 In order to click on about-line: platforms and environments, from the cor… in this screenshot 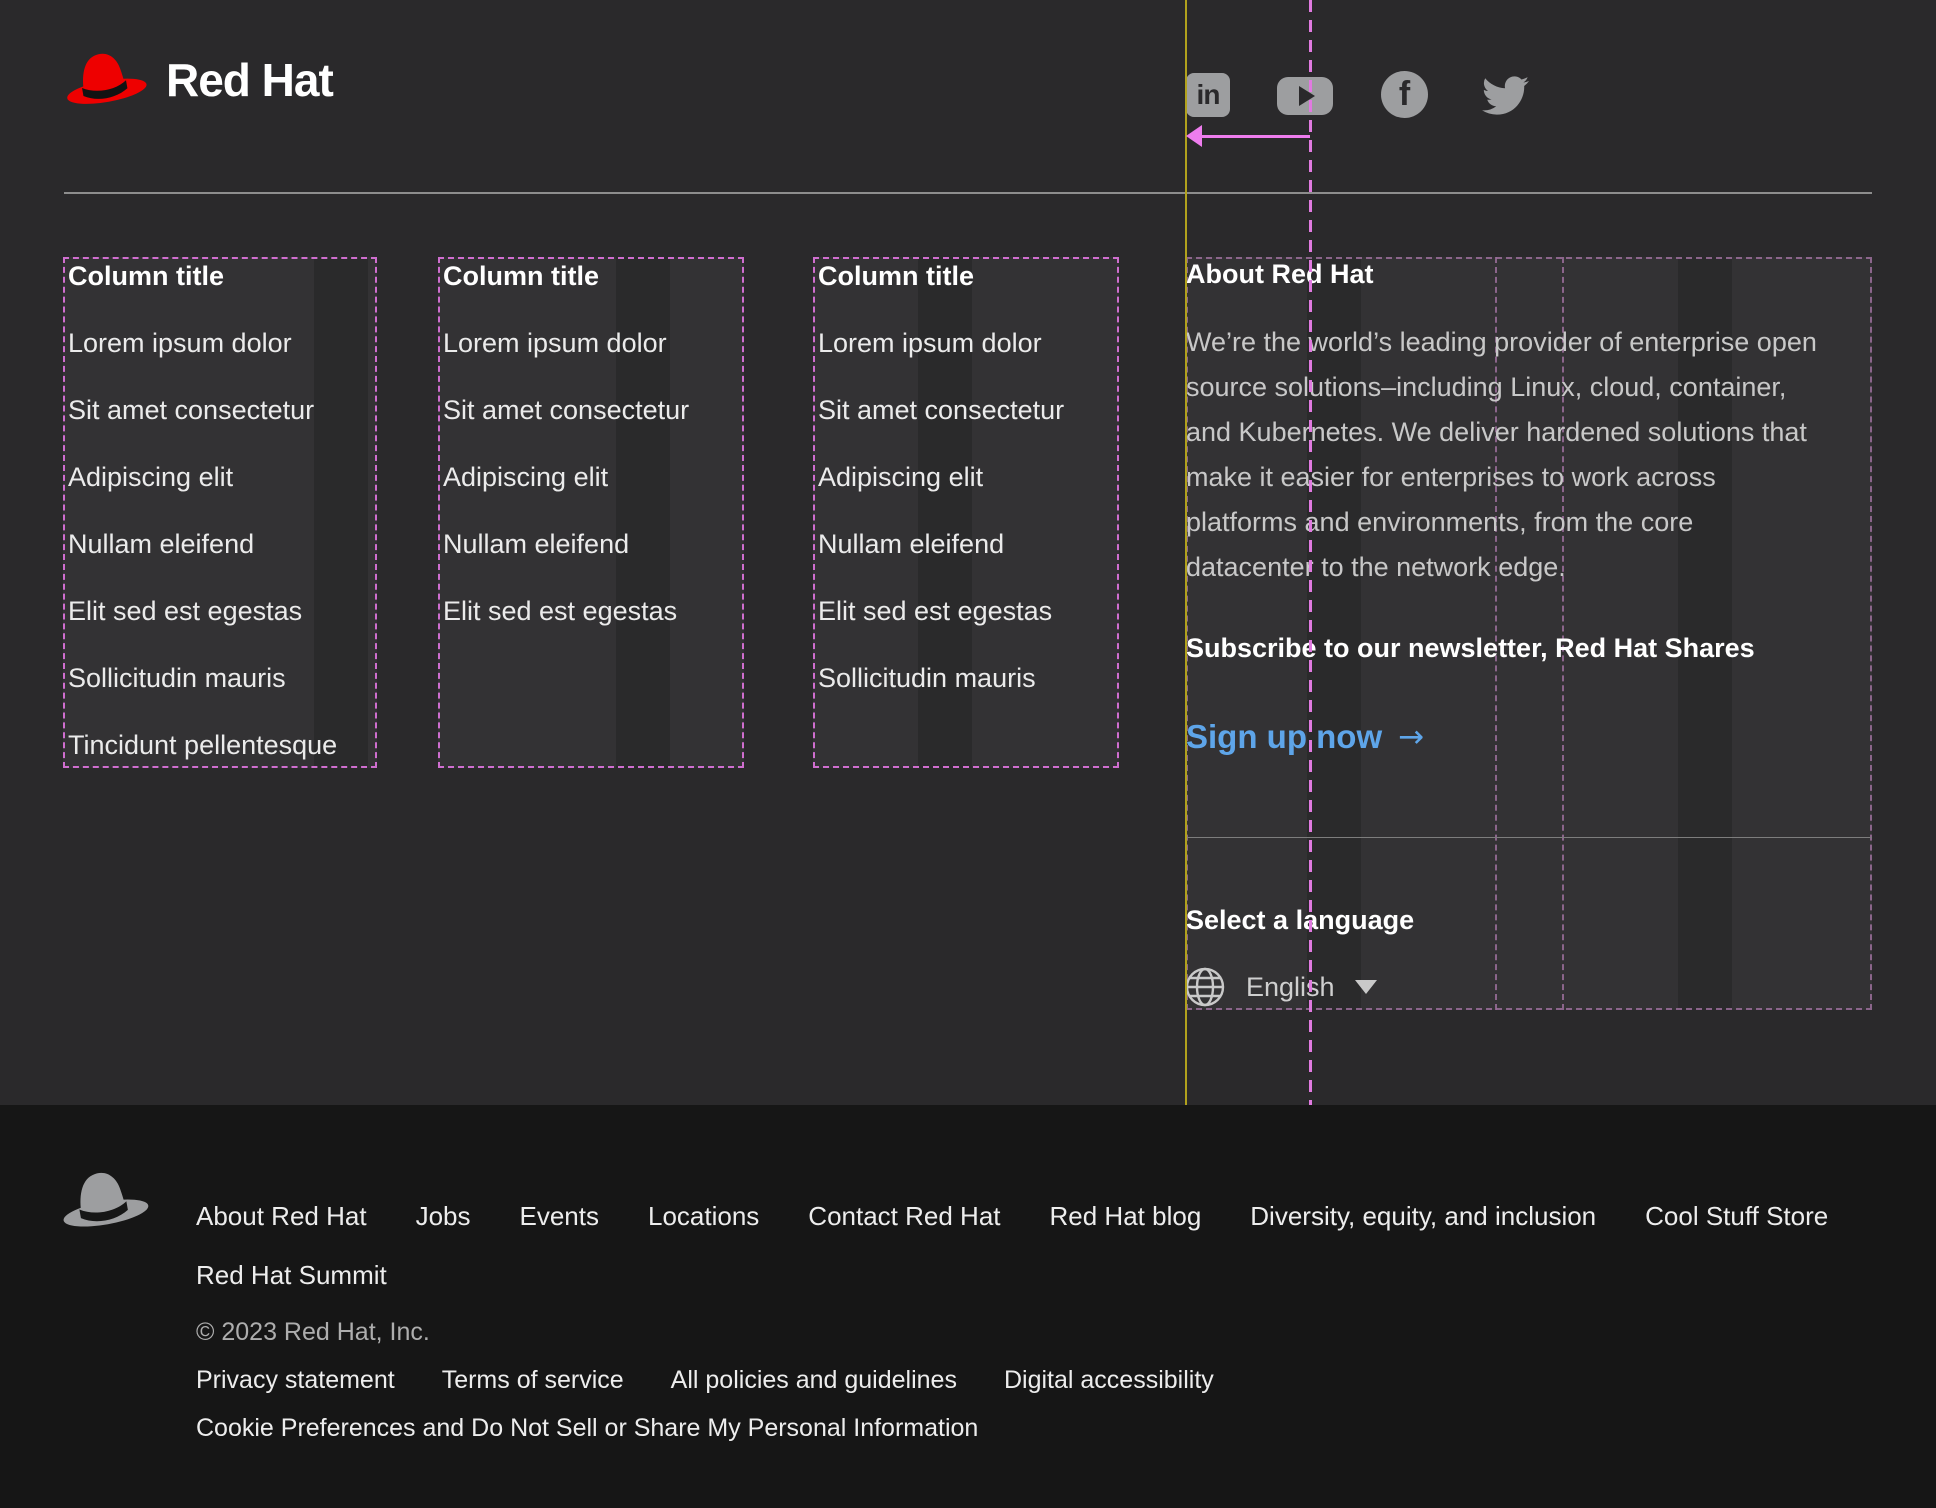, I will do `click(1440, 522)`.